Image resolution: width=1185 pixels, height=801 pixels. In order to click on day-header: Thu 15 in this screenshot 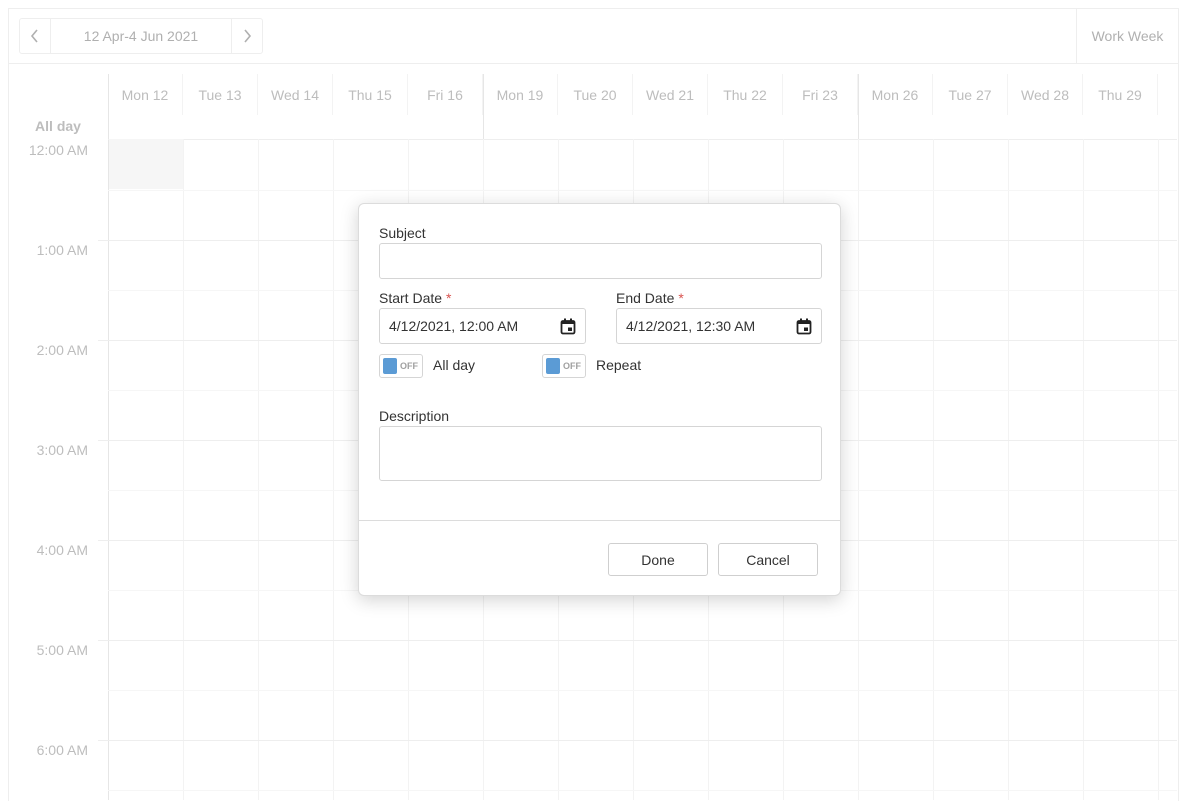, I will do `click(370, 94)`.